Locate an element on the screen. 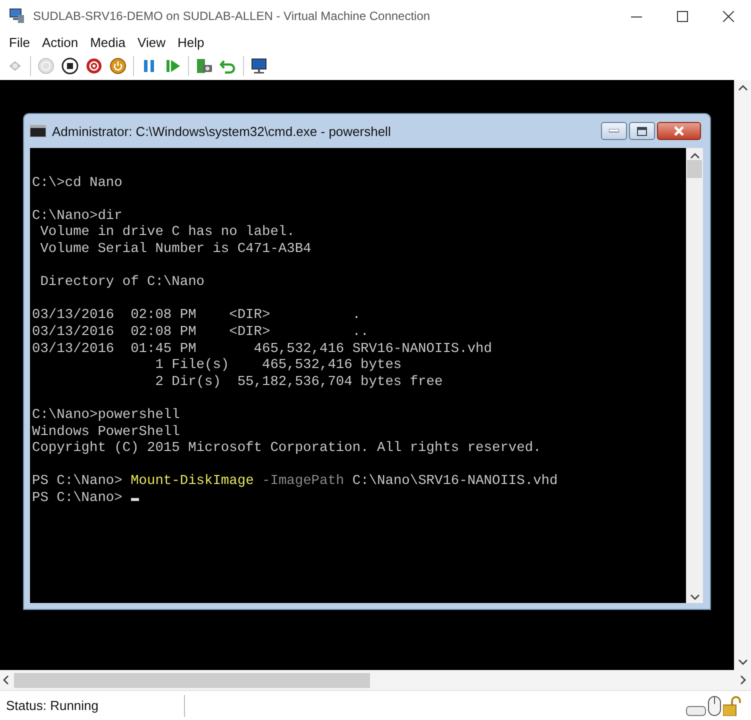 This screenshot has height=720, width=751. menu-item: View is located at coordinates (152, 42).